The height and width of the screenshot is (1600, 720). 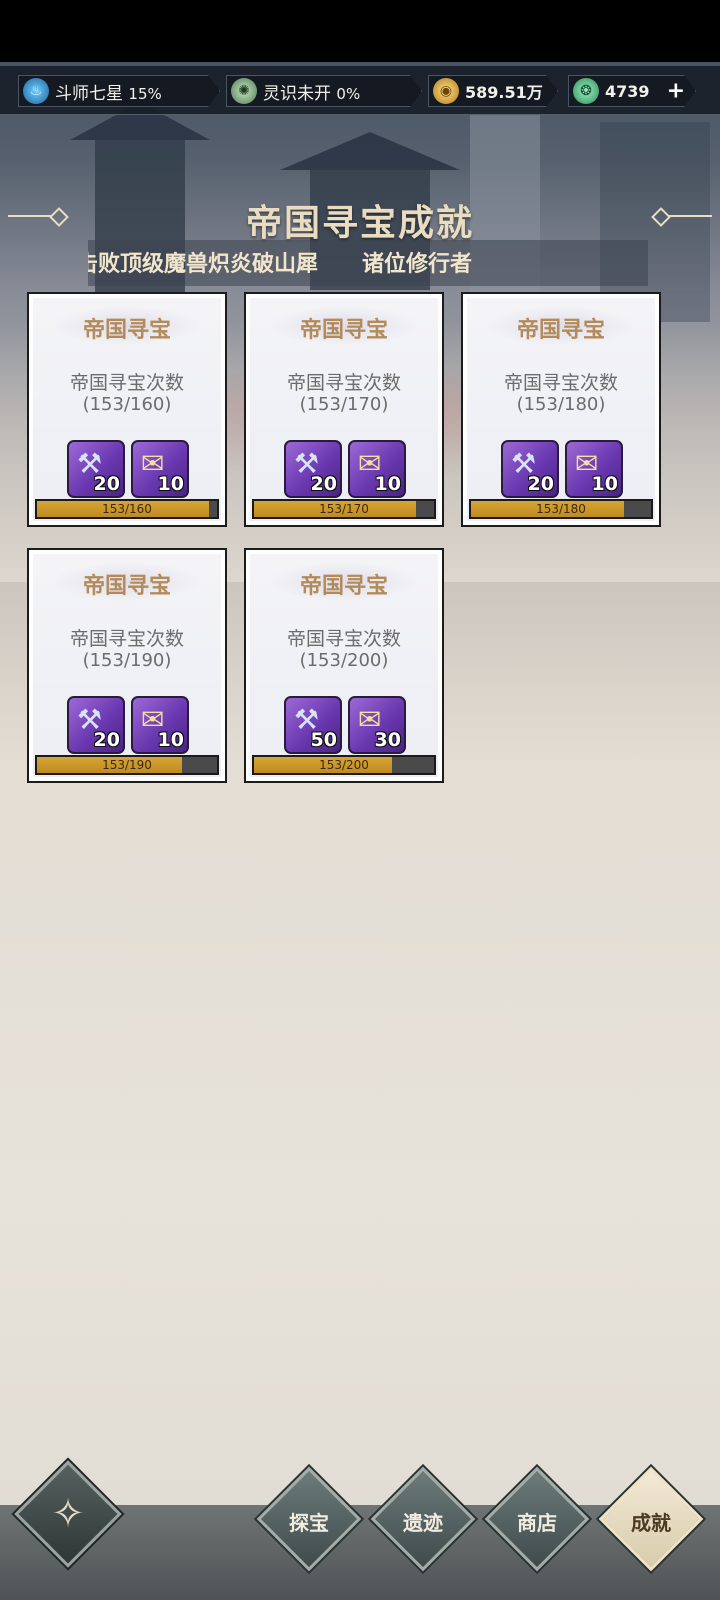 I want to click on spirit-sense-percent: 0%, so click(x=348, y=93).